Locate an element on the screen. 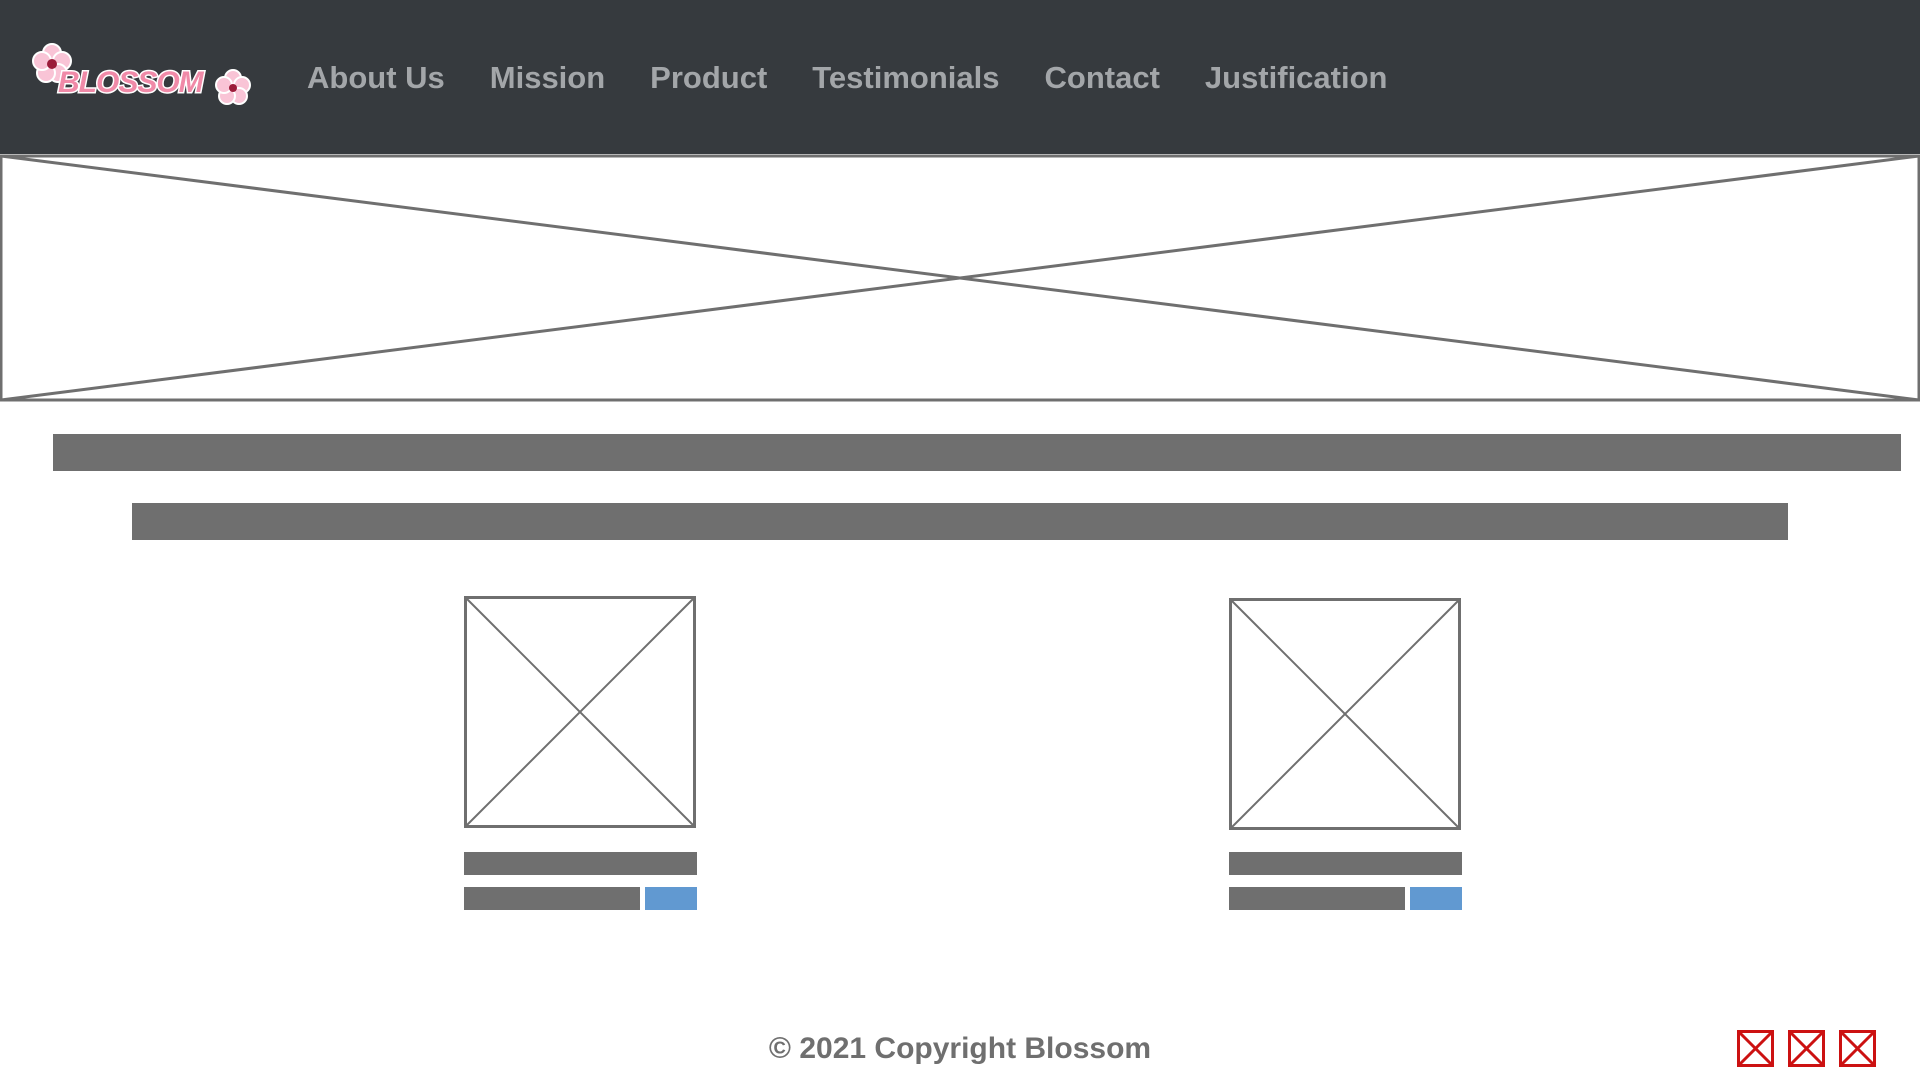  nav-item-about-us: About Us is located at coordinates (376, 78).